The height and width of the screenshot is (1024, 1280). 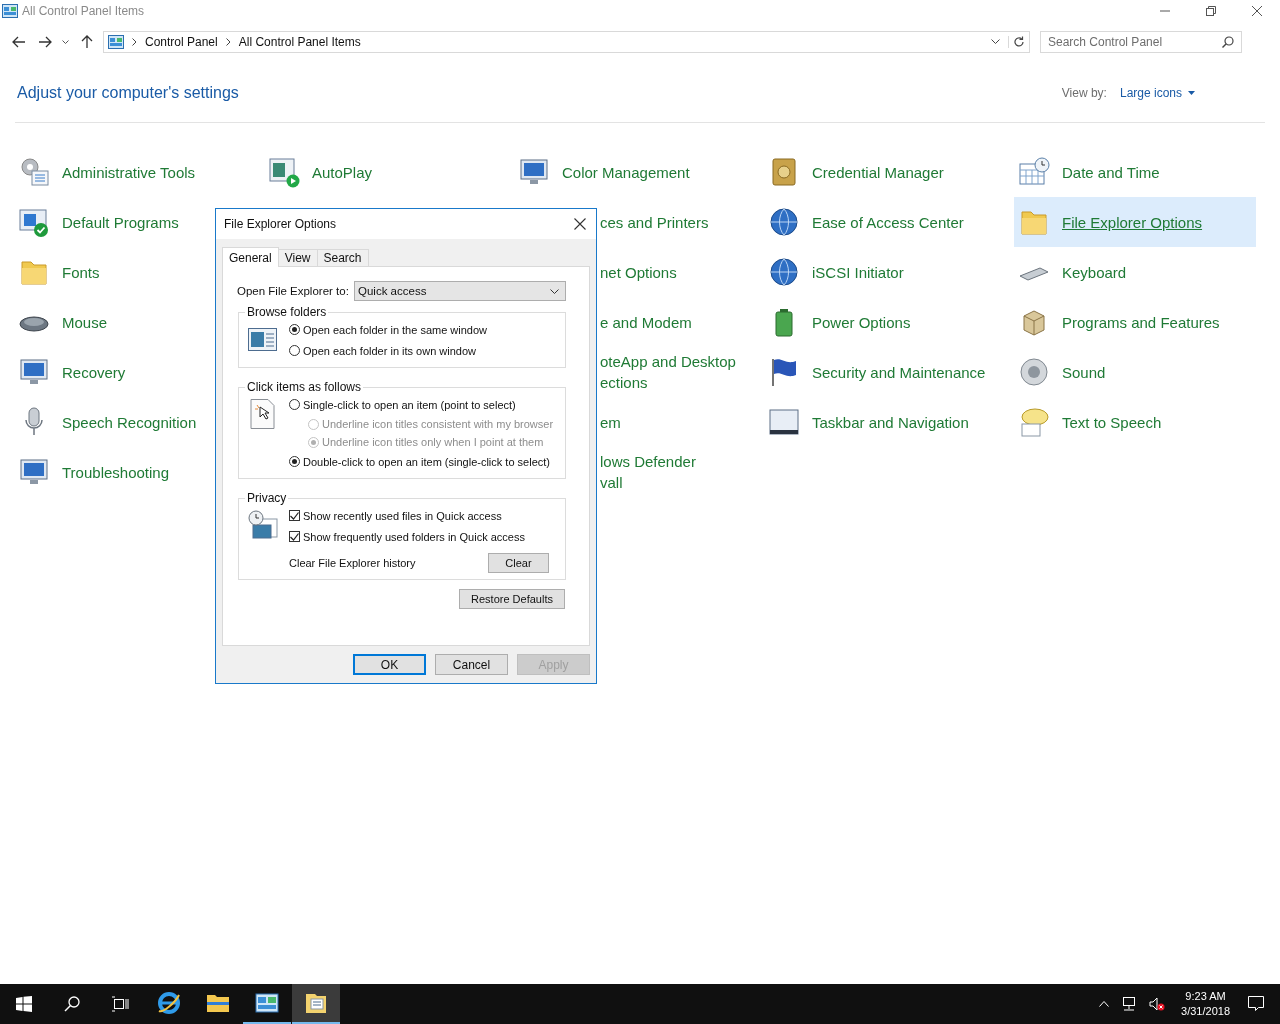 I want to click on control-panel-item: Ease of Access Center, so click(x=885, y=222).